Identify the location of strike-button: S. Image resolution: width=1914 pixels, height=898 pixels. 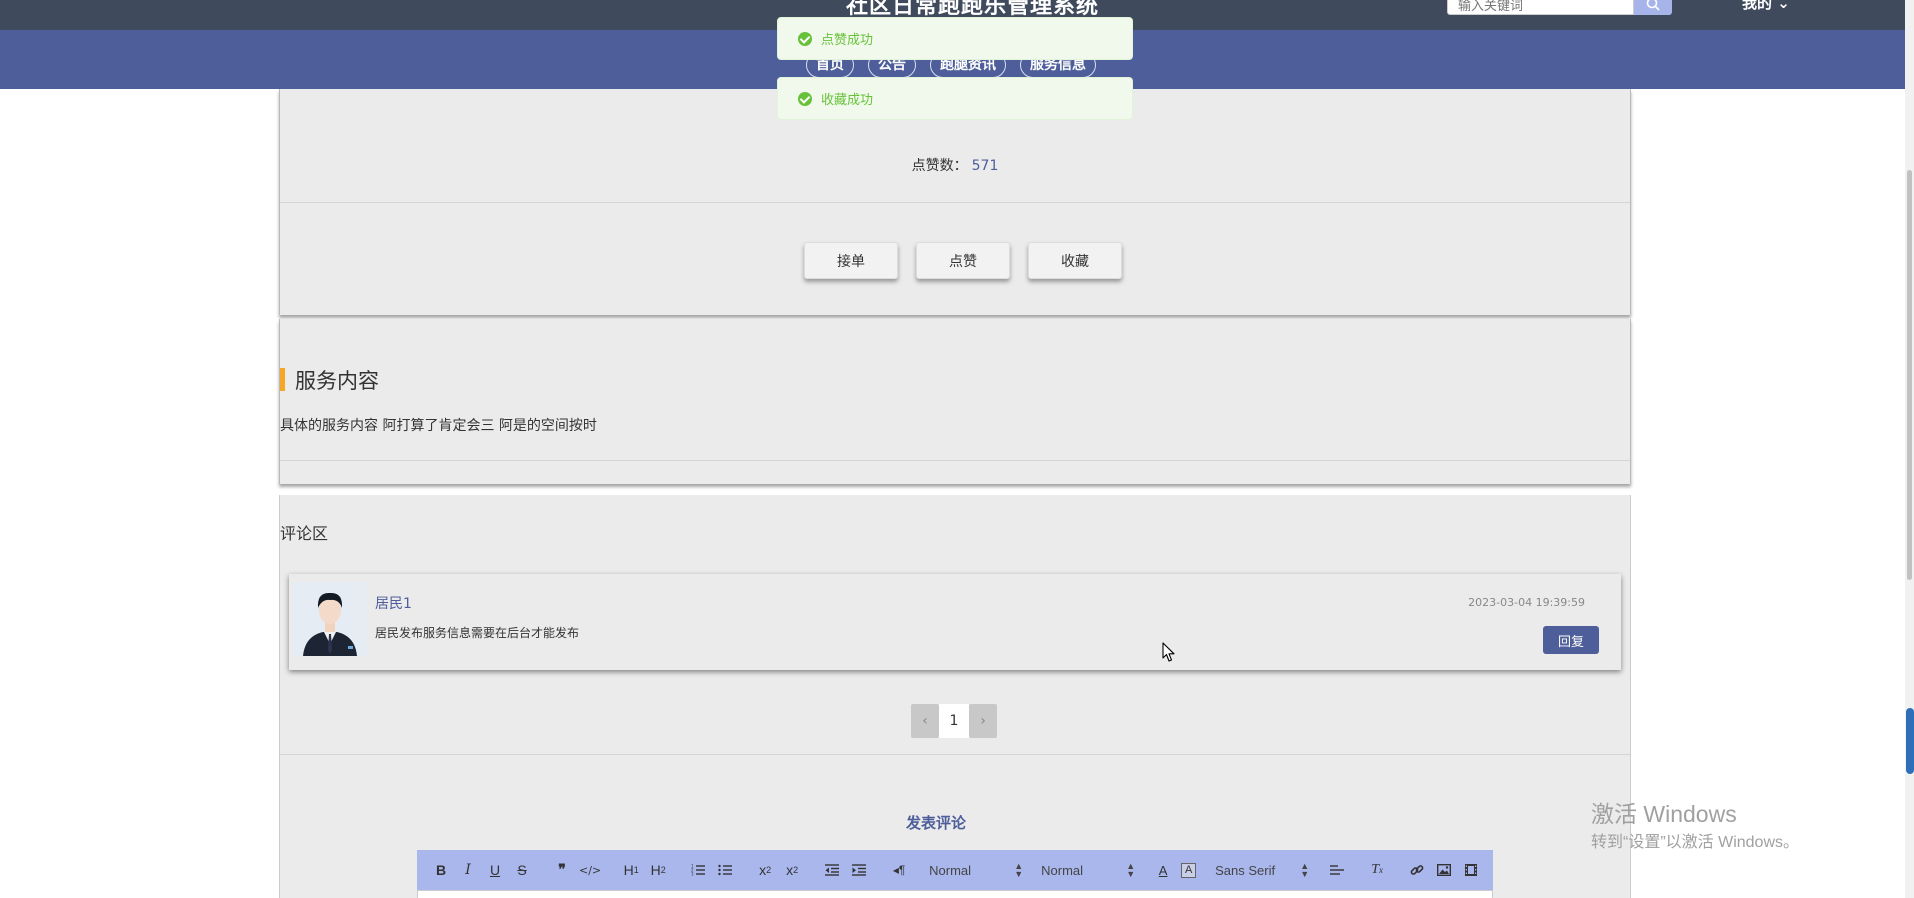
(522, 870).